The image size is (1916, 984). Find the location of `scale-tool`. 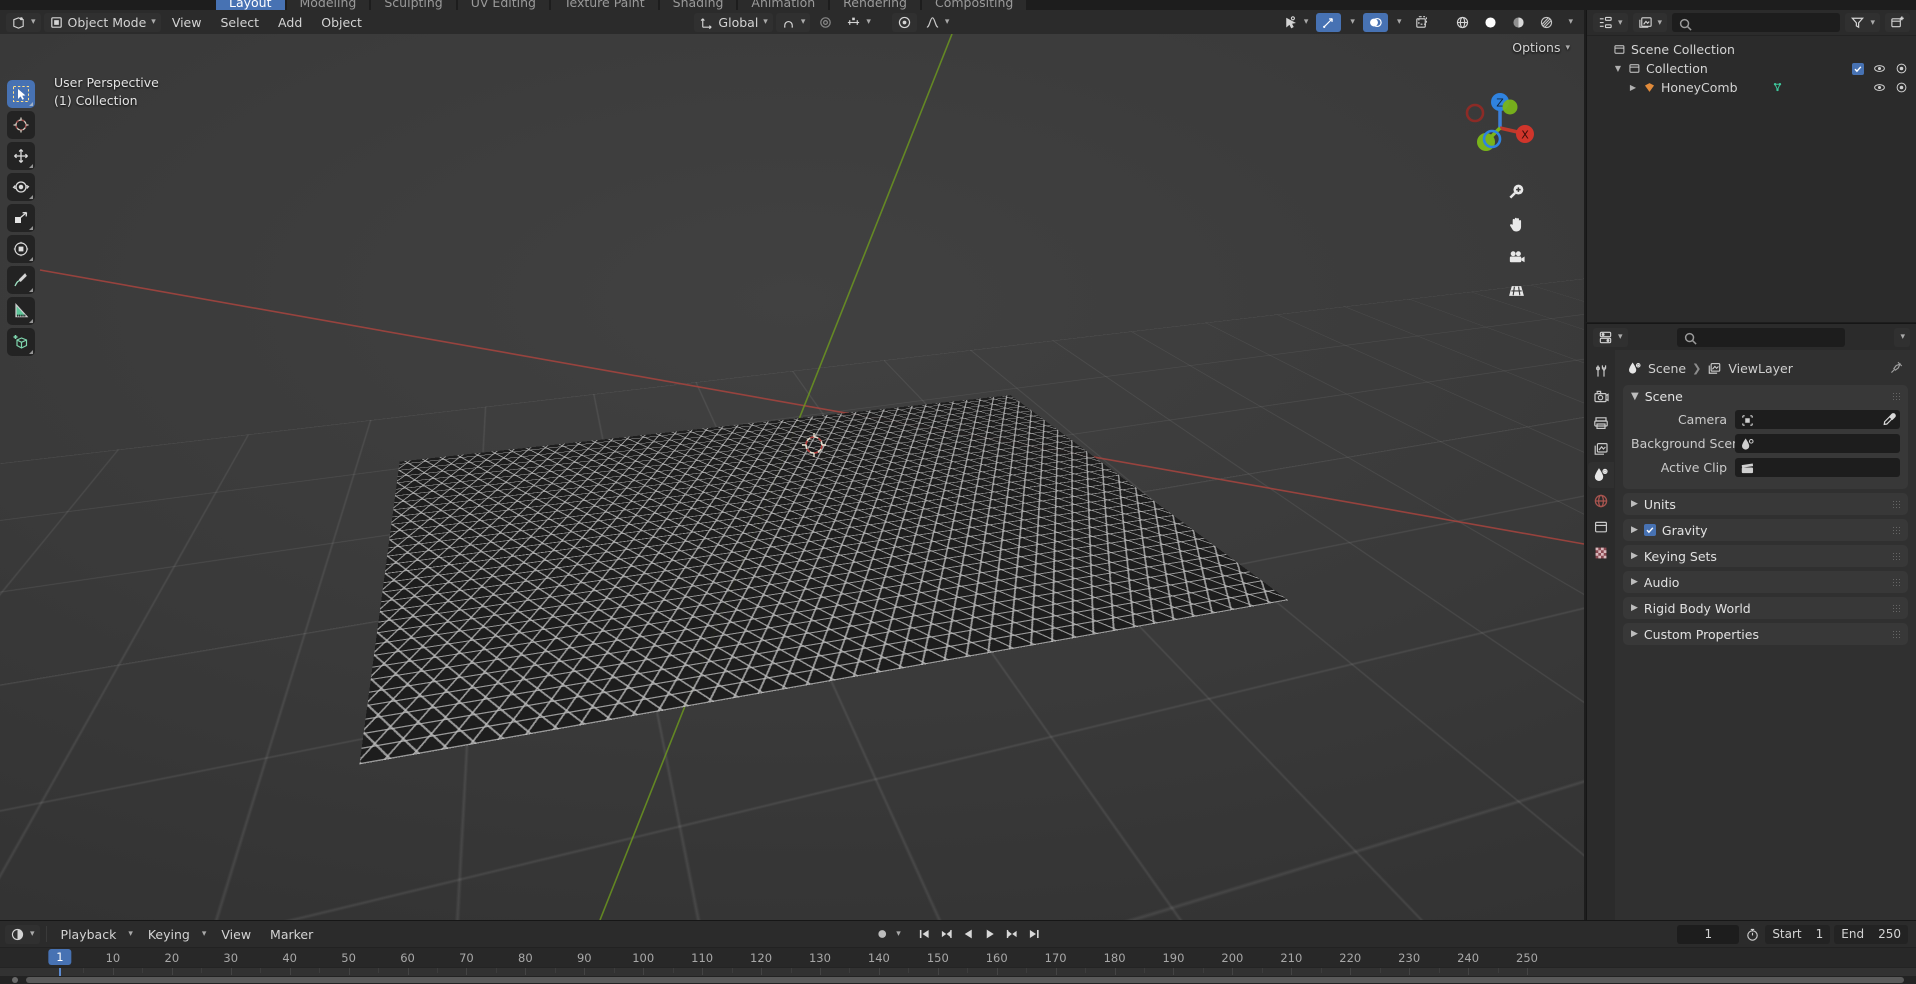

scale-tool is located at coordinates (21, 218).